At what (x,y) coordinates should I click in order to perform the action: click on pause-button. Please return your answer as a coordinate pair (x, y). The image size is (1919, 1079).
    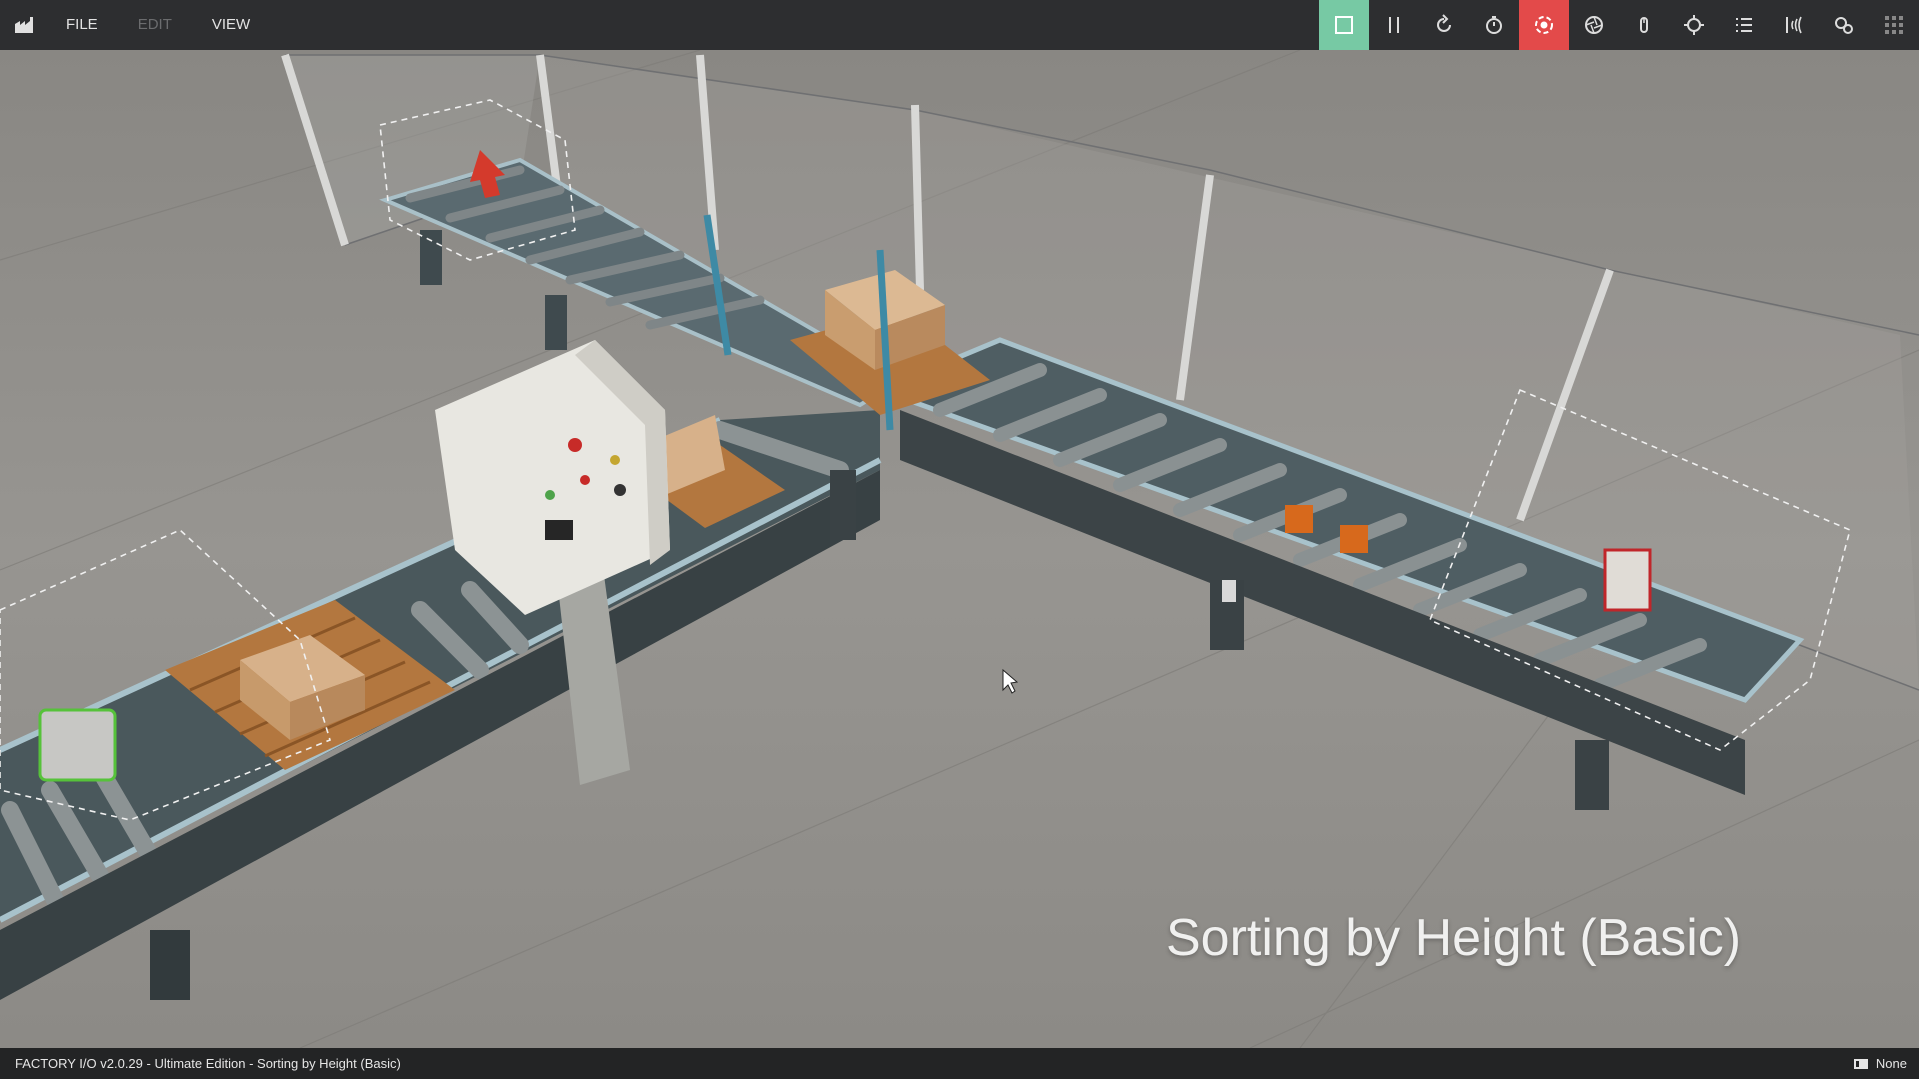
    Looking at the image, I should click on (1394, 25).